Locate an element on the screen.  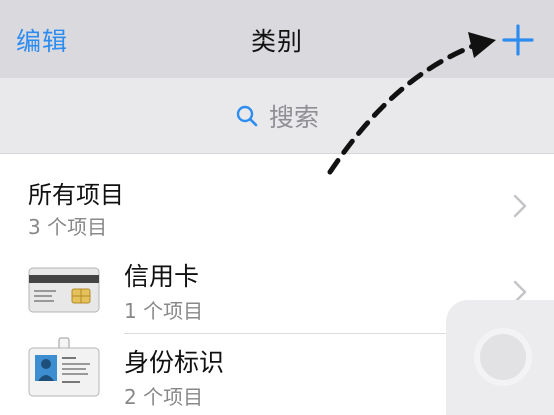
chevron-right-icon is located at coordinates (520, 206).